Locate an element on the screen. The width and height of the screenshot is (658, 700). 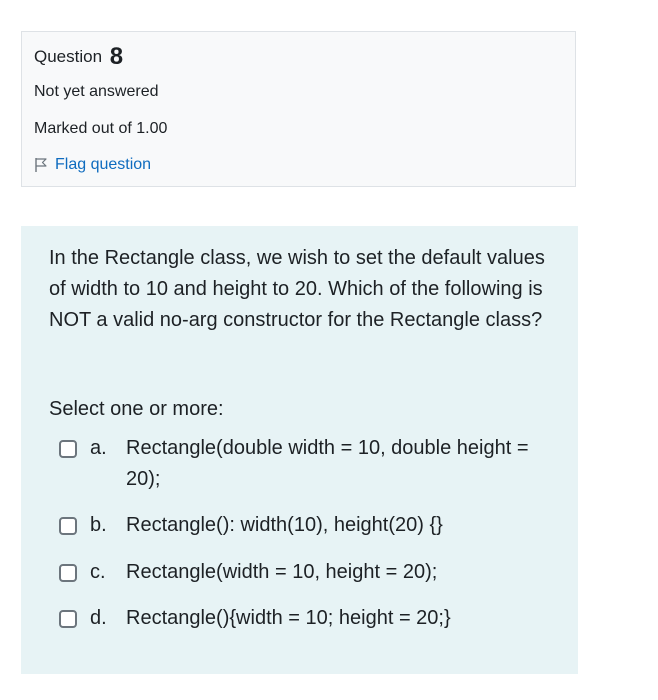
flag-question-label: Flag question is located at coordinates (103, 164).